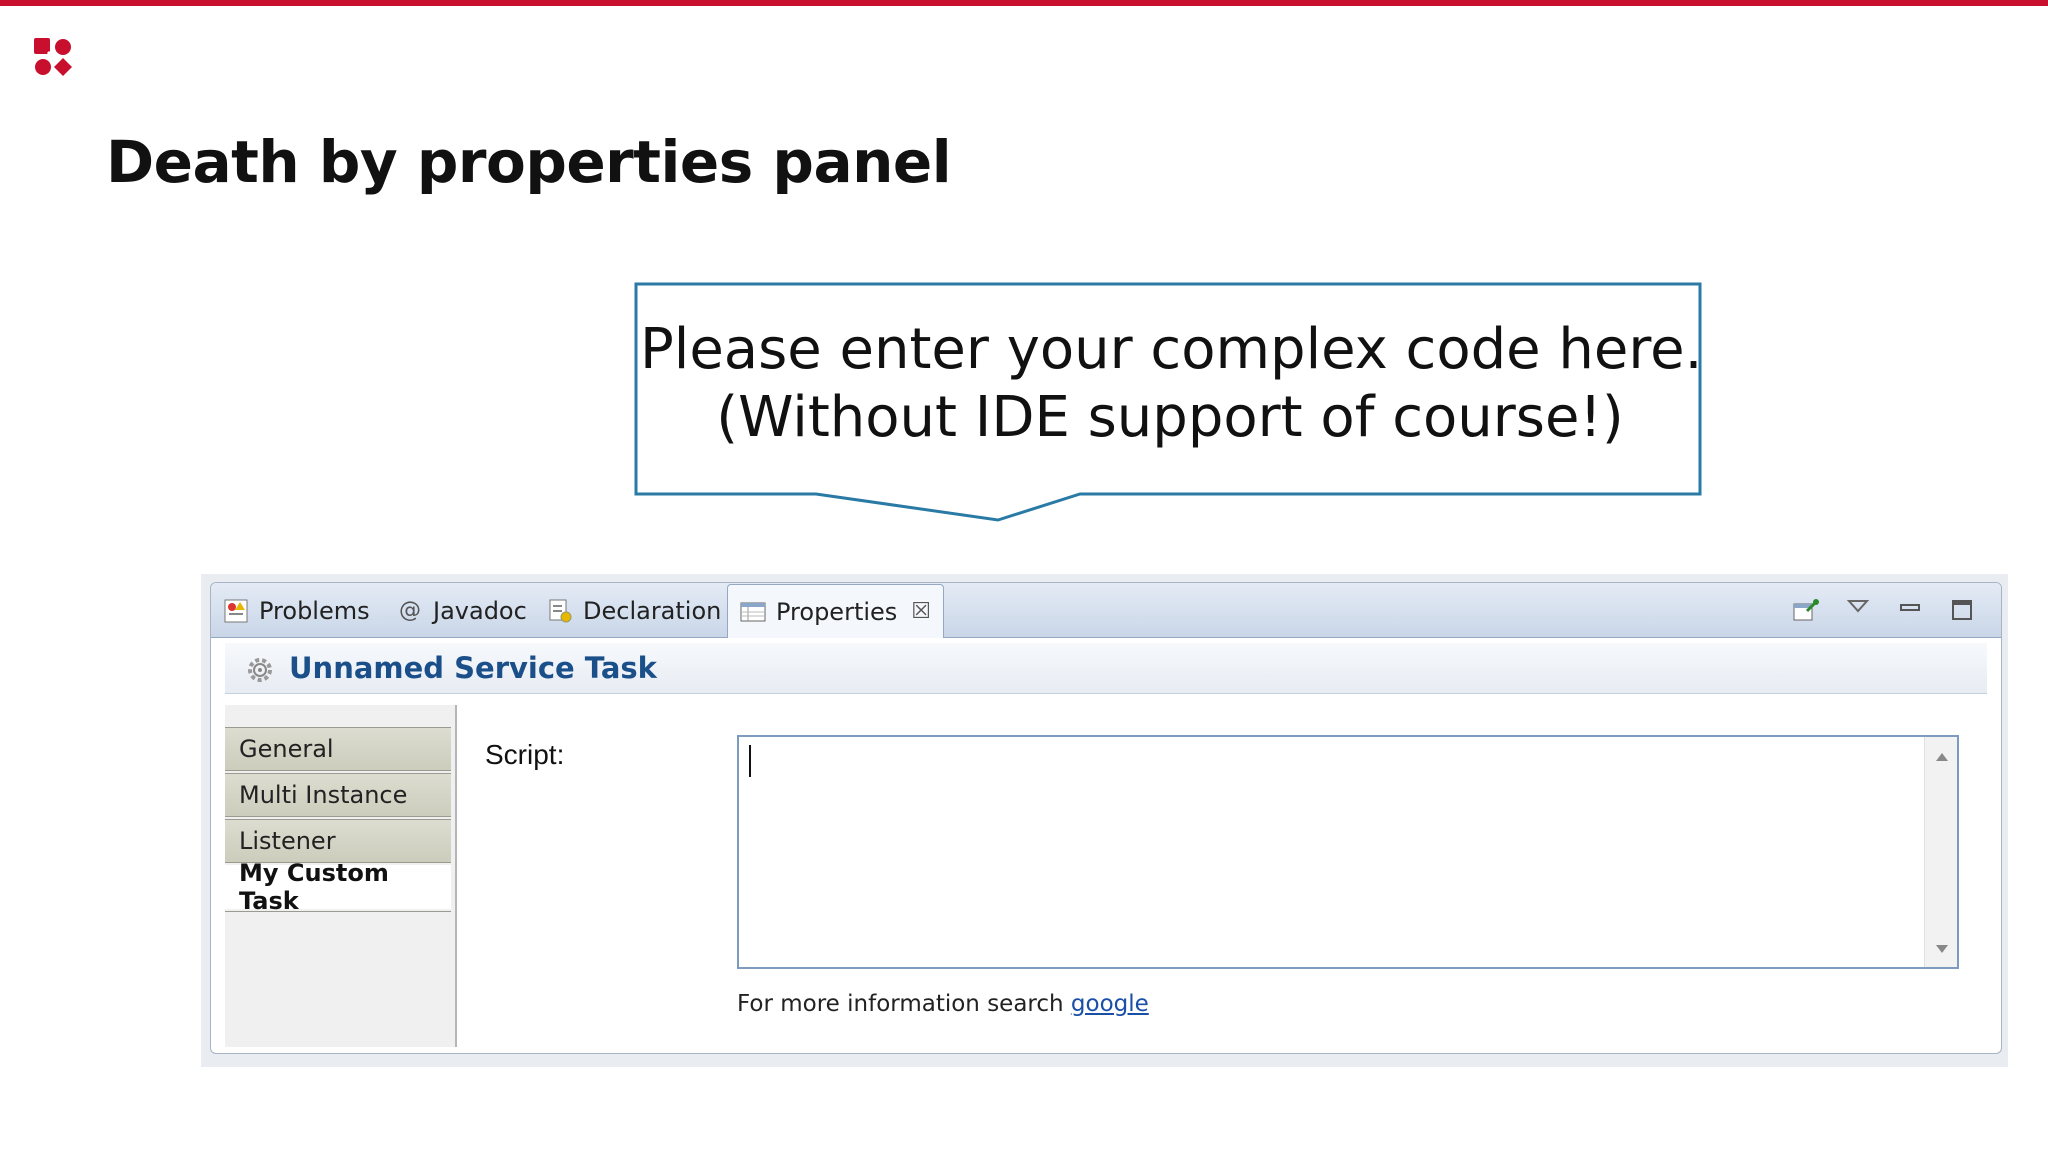  Describe the element at coordinates (1884, 610) in the screenshot. I see `view-toolbar` at that location.